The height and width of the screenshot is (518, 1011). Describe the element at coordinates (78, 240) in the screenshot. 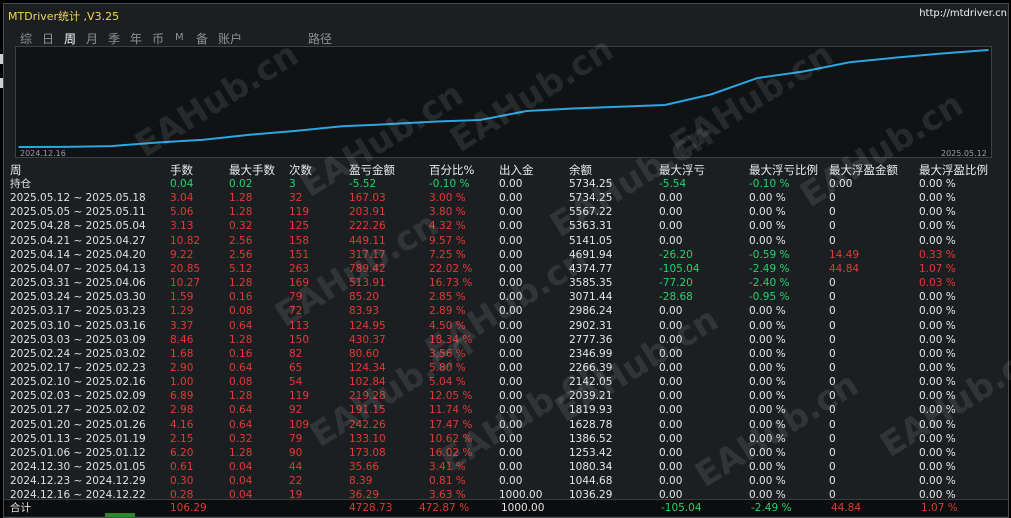

I see `cell-week: 2025.04.21 ~ 2025.04.27` at that location.